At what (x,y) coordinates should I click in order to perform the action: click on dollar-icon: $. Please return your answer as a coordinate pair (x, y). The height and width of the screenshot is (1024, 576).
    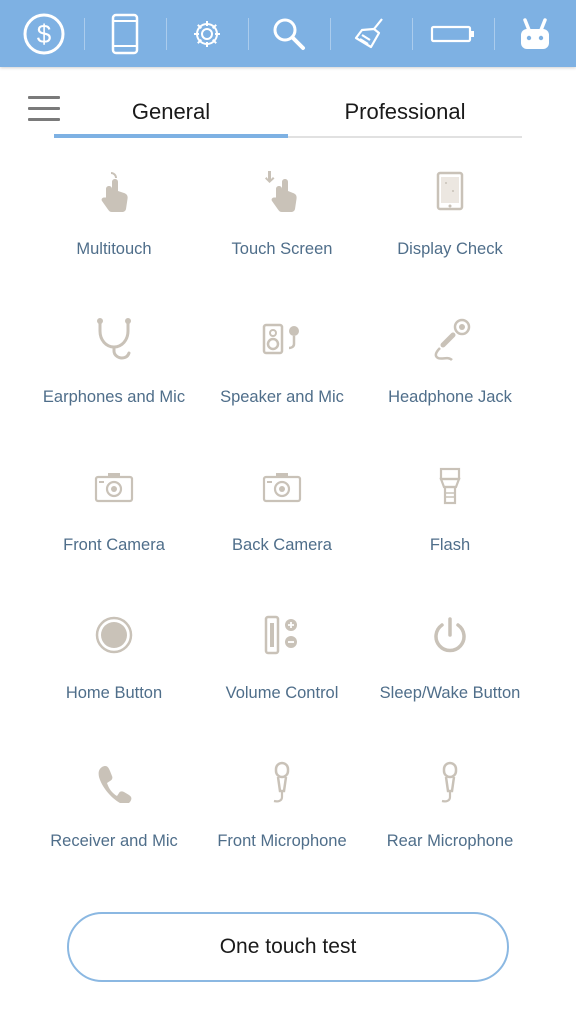
    Looking at the image, I should click on (44, 33).